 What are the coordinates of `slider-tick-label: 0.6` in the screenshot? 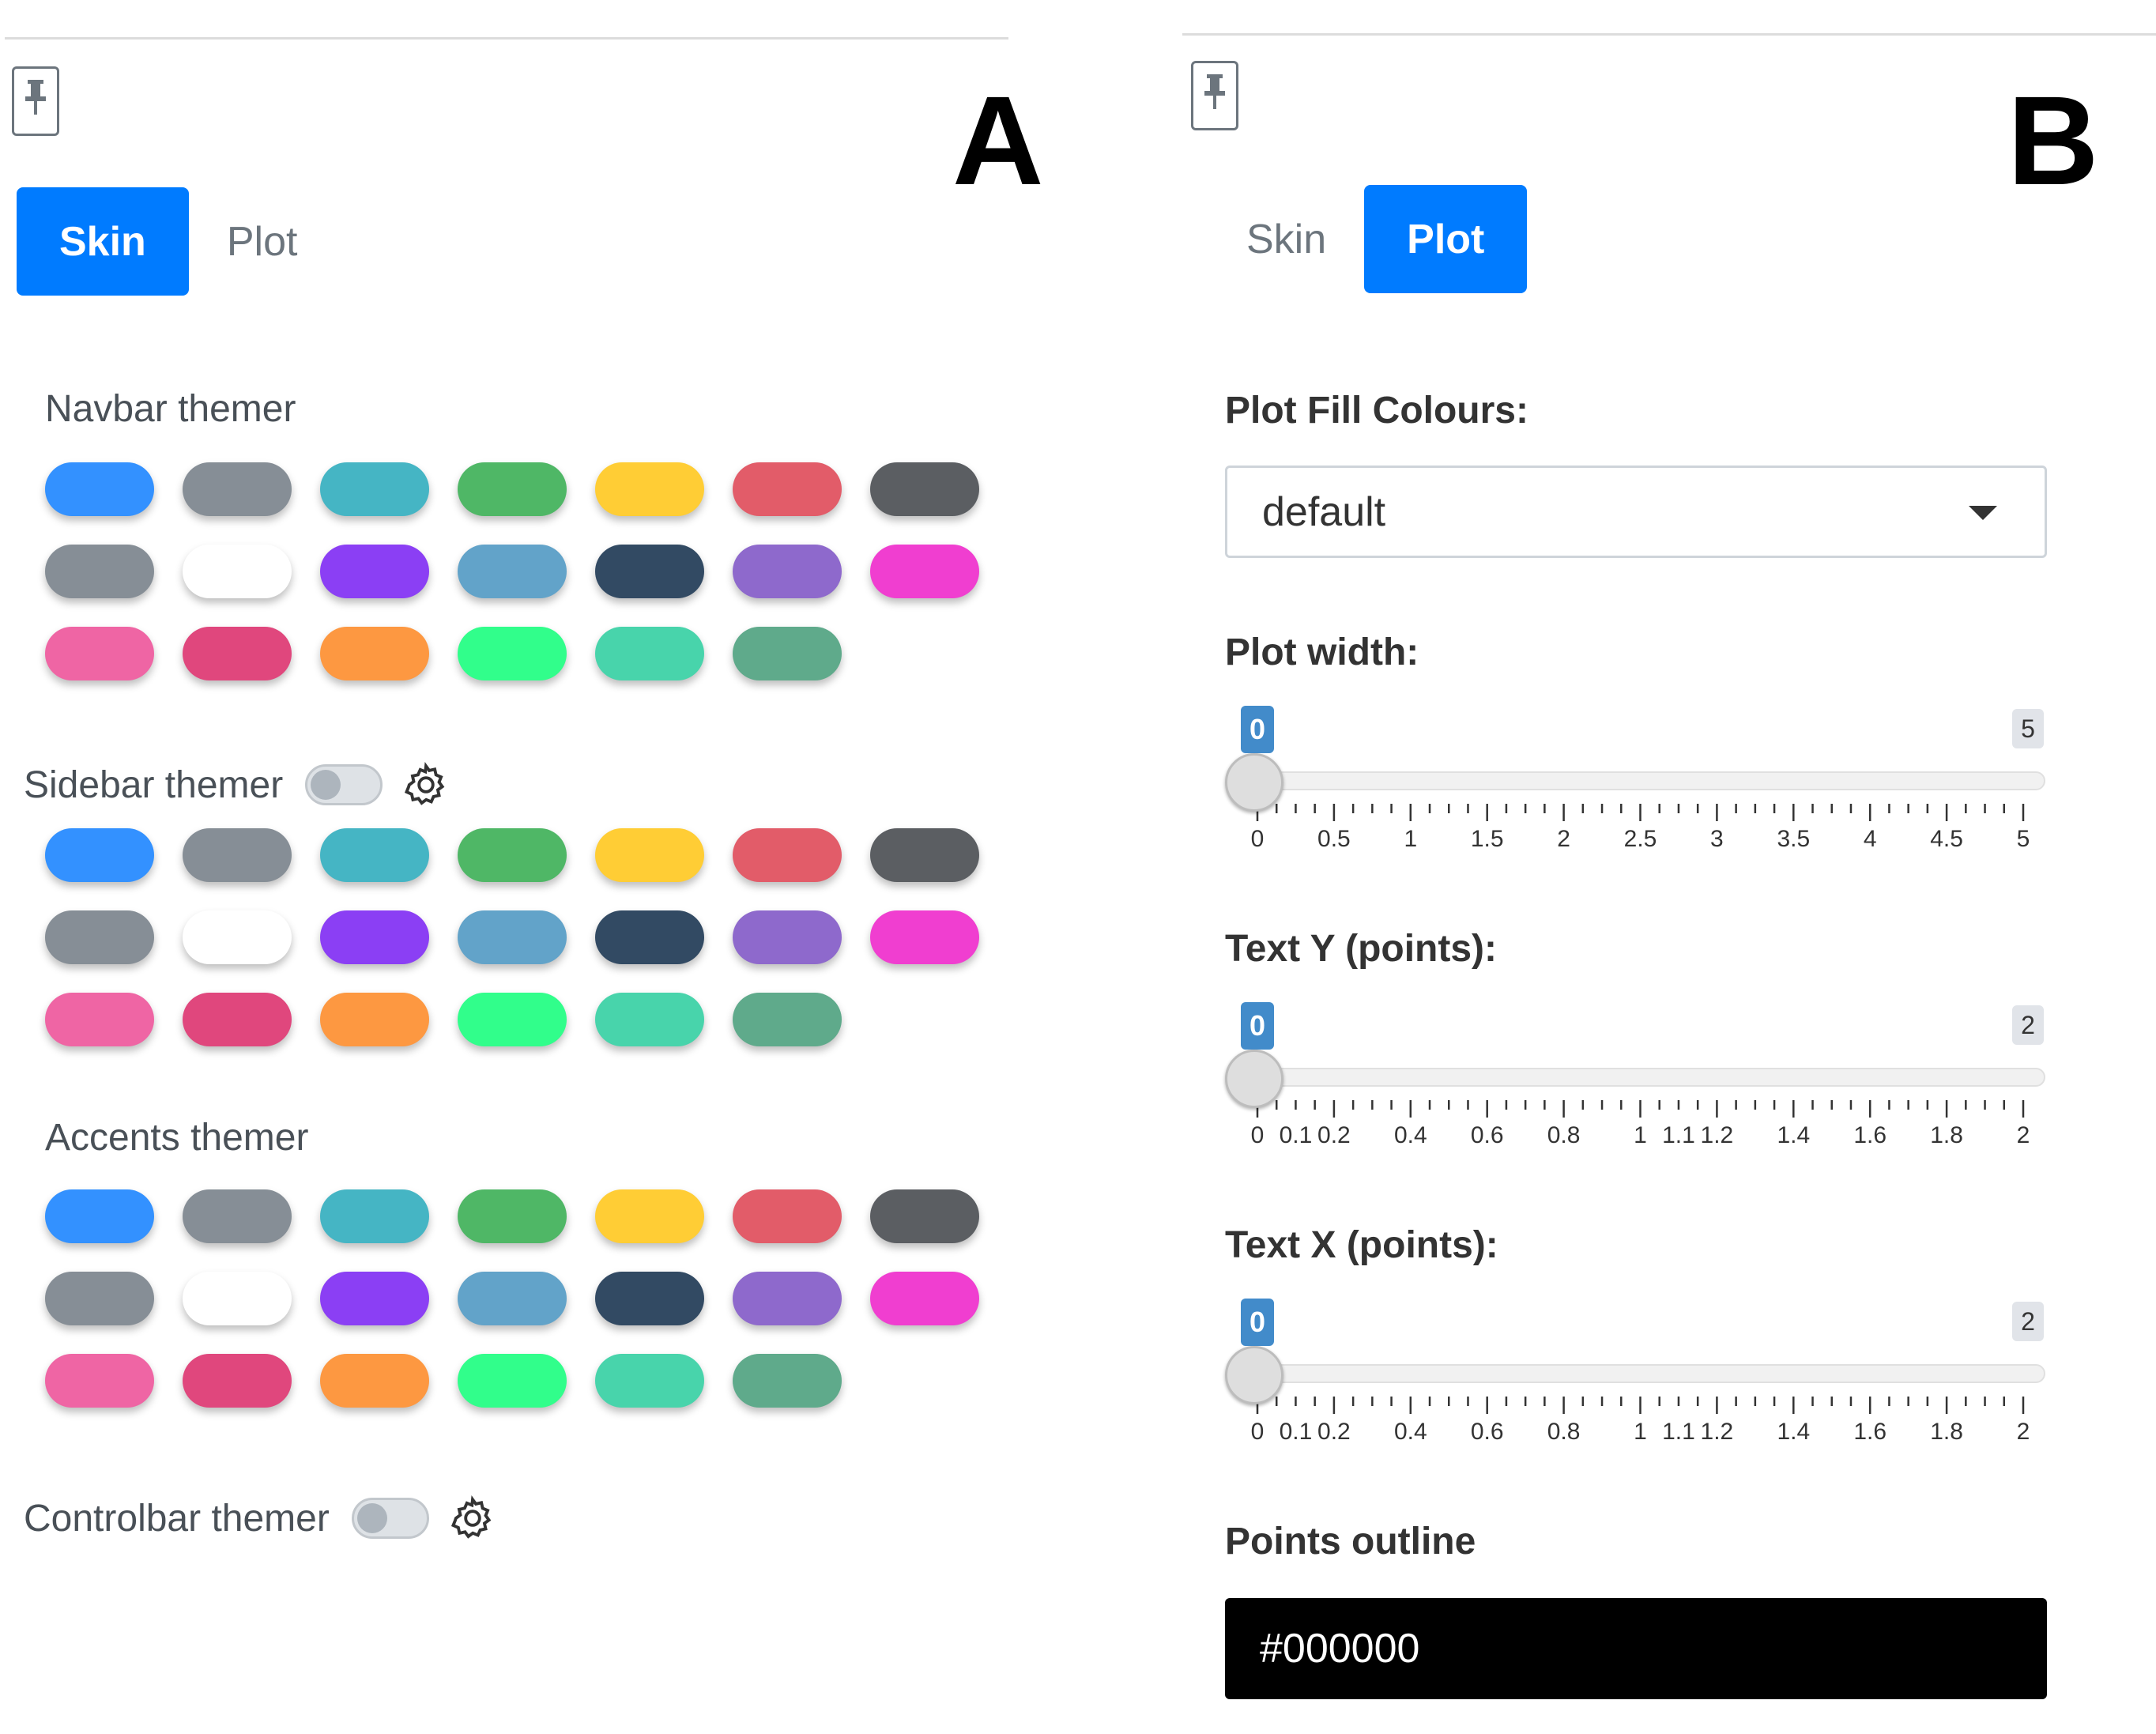 It's located at (1487, 1430).